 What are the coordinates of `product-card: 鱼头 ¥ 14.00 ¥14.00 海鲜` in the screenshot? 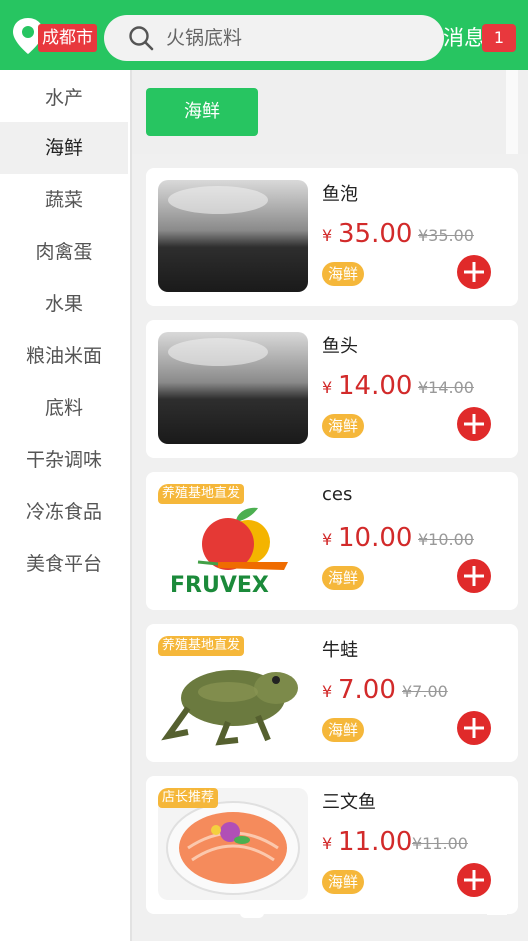 It's located at (332, 389).